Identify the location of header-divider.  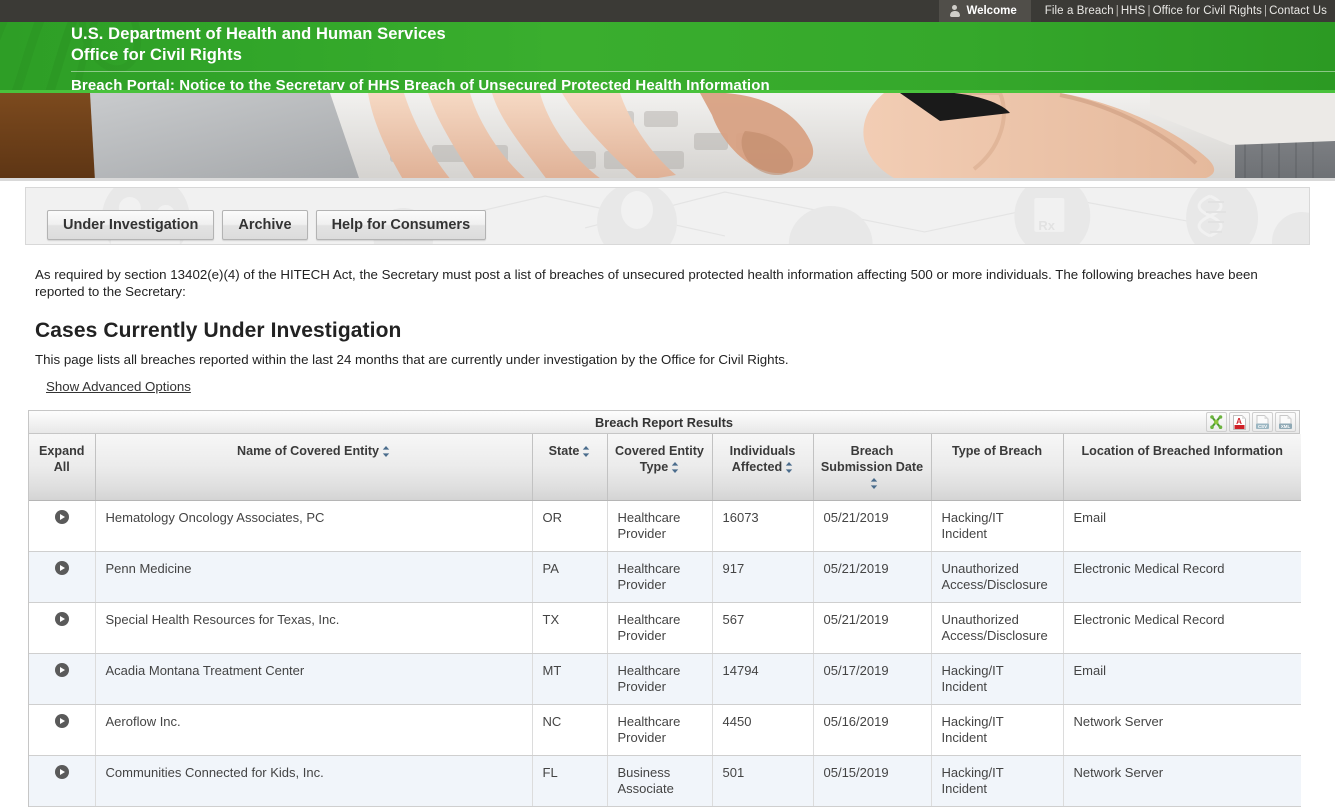
(703, 71).